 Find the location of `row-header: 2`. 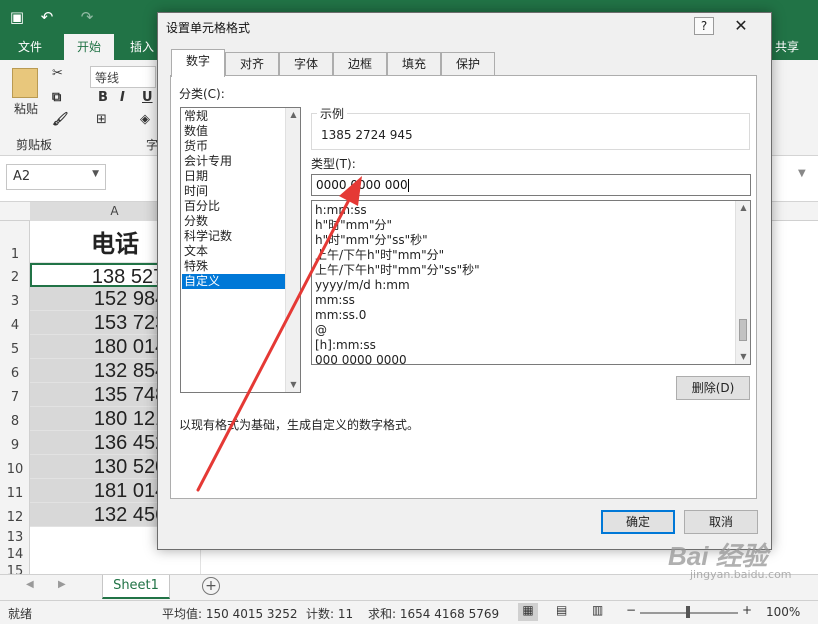

row-header: 2 is located at coordinates (15, 277).